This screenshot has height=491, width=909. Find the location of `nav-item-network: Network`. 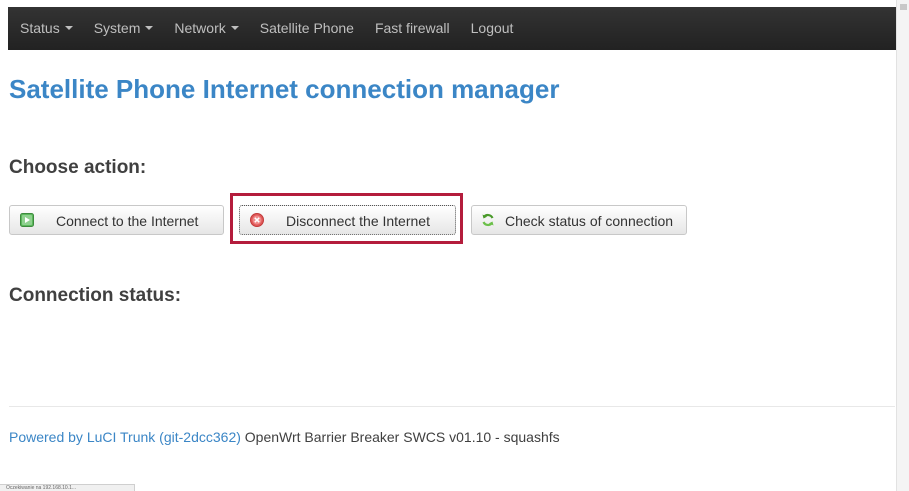

nav-item-network: Network is located at coordinates (206, 28).